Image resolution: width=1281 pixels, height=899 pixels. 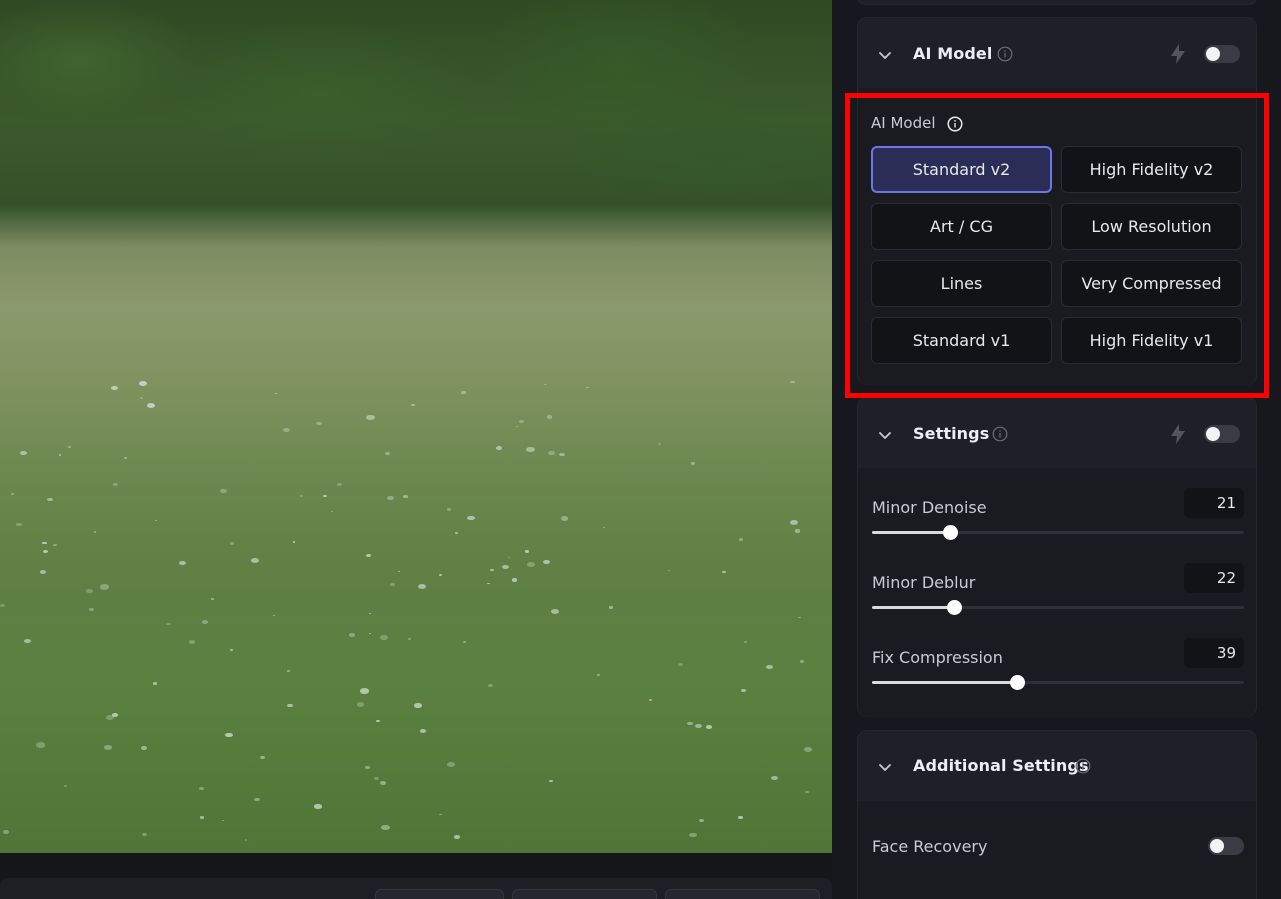 What do you see at coordinates (1226, 846) in the screenshot?
I see `face-recovery-toggle` at bounding box center [1226, 846].